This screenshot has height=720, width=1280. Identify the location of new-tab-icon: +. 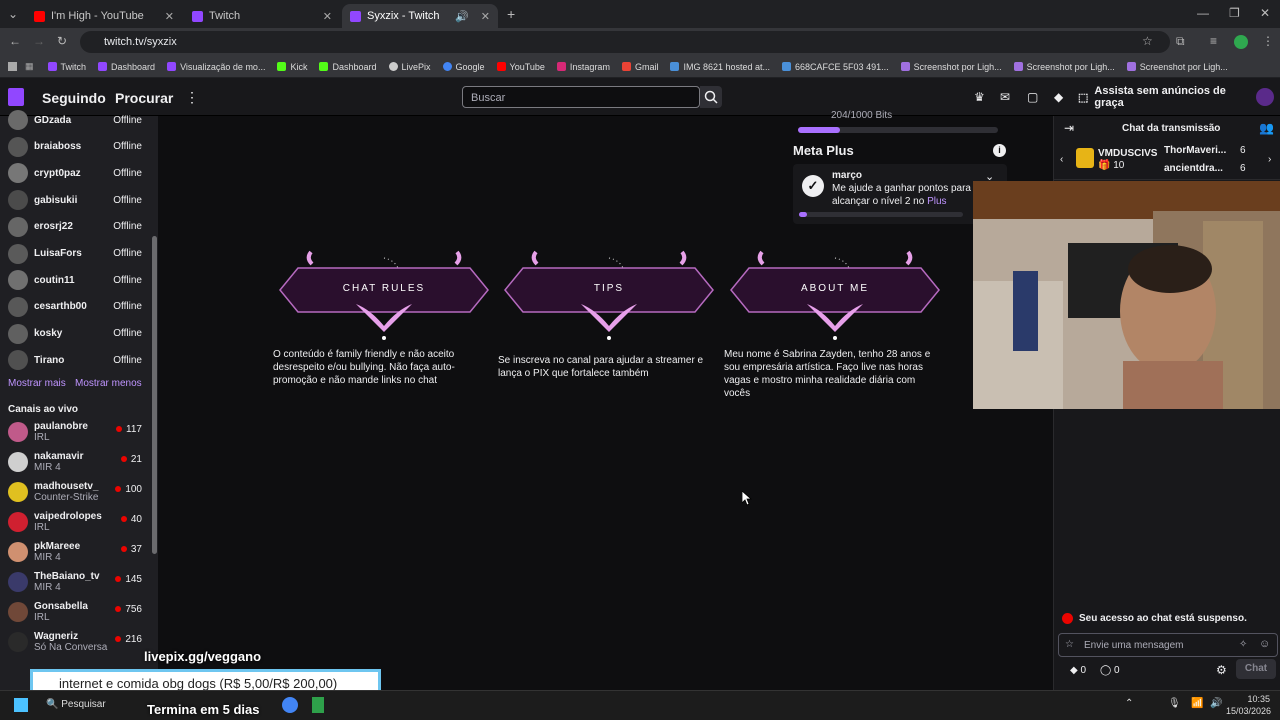
(511, 14).